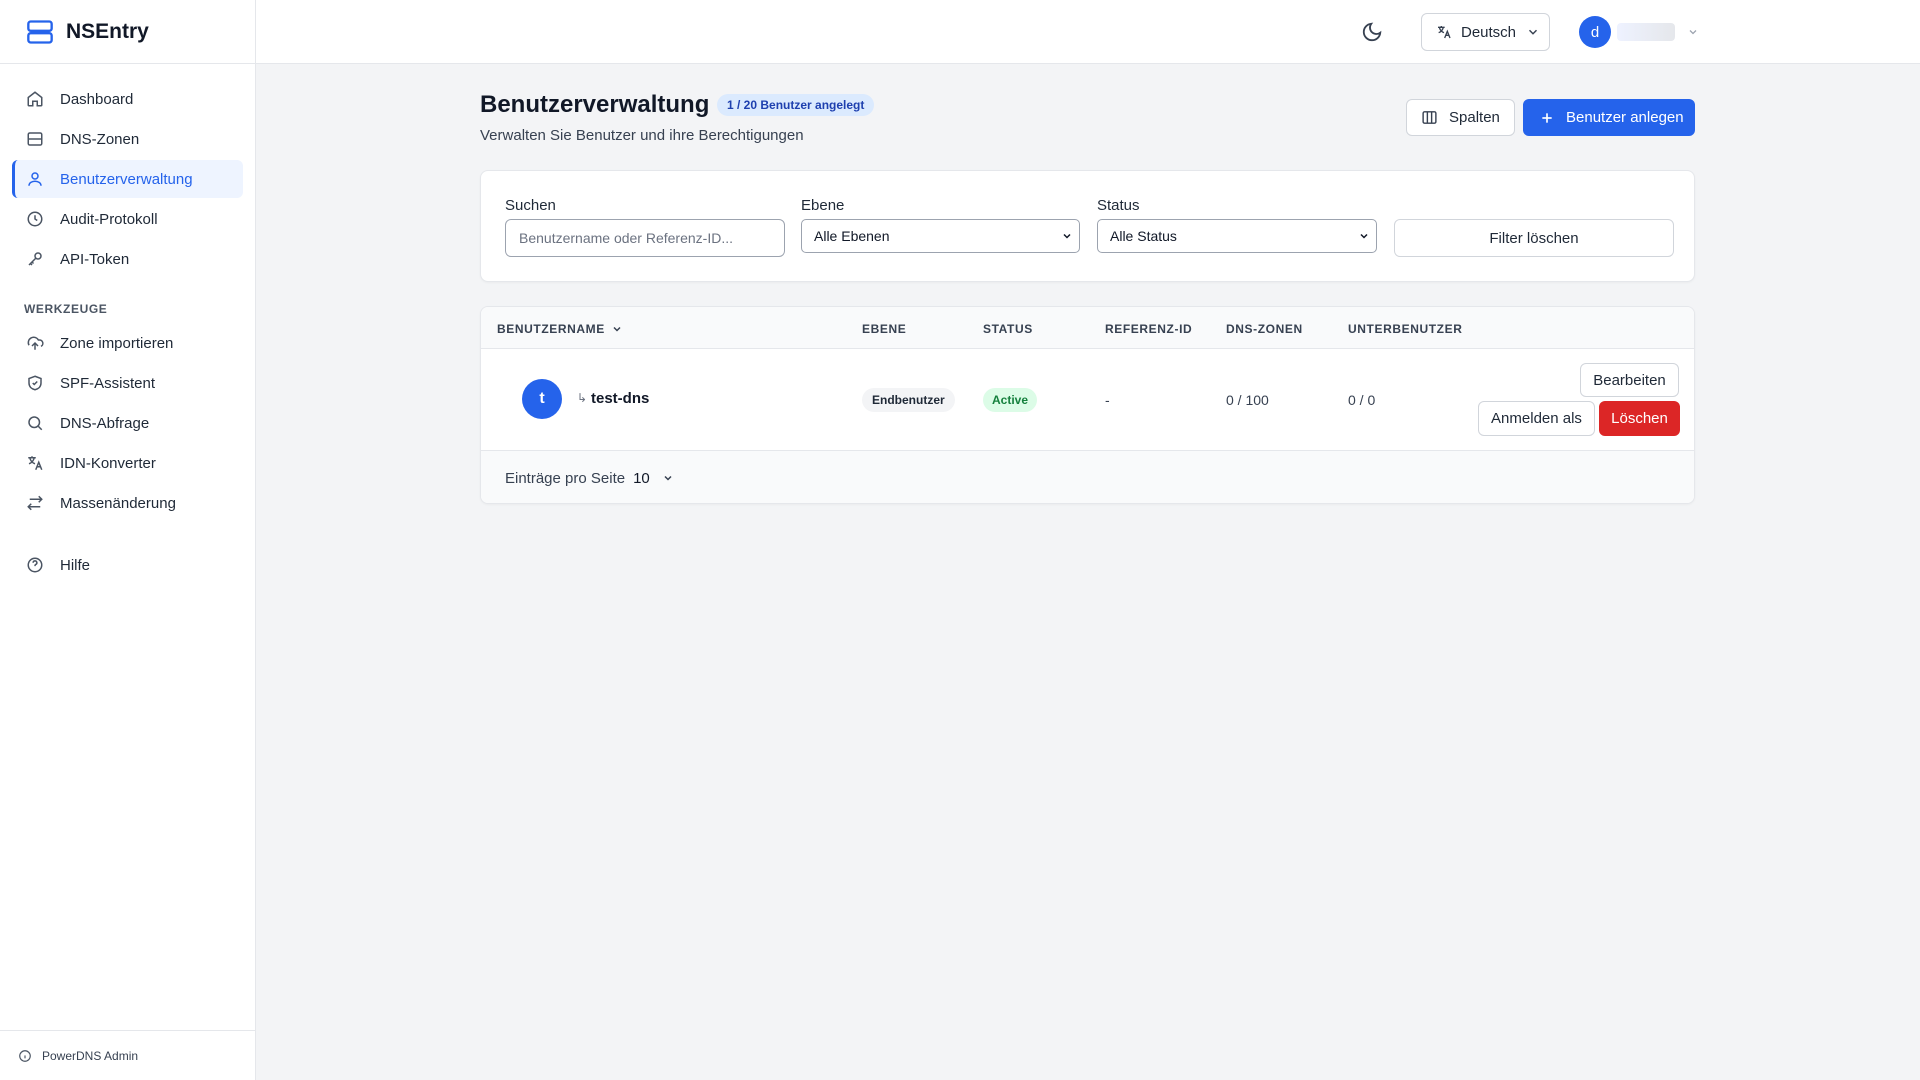  Describe the element at coordinates (1008, 329) in the screenshot. I see `column-header-status: STATUS` at that location.